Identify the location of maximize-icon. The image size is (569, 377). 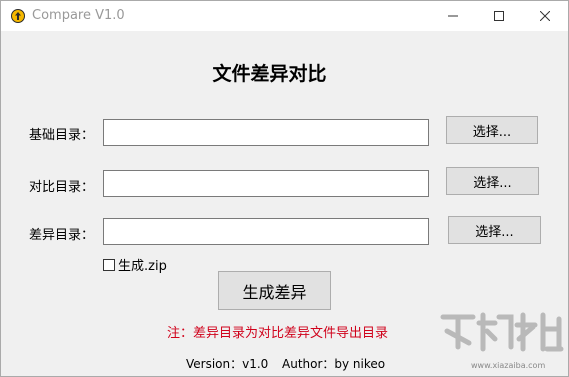
(499, 16).